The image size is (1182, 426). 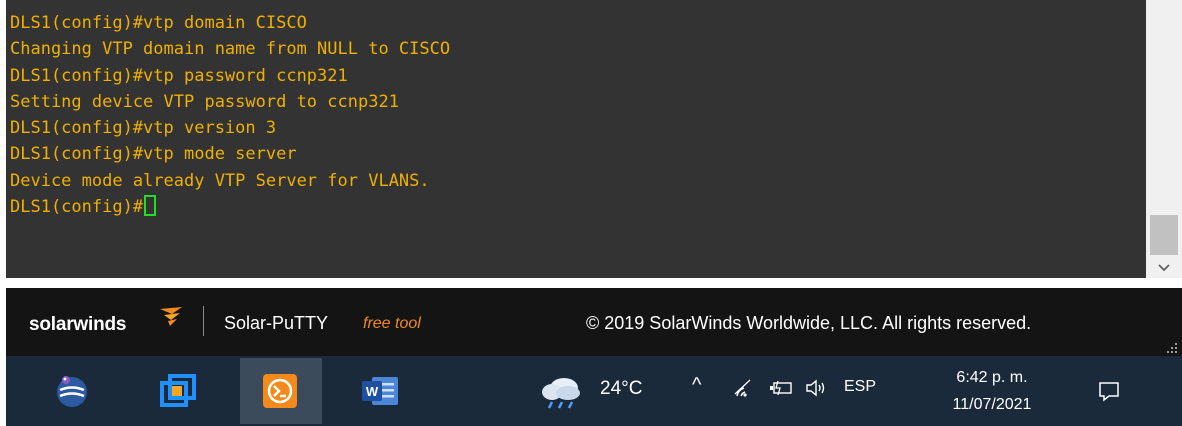 I want to click on clock-time: 6:42 p. m., so click(x=992, y=377).